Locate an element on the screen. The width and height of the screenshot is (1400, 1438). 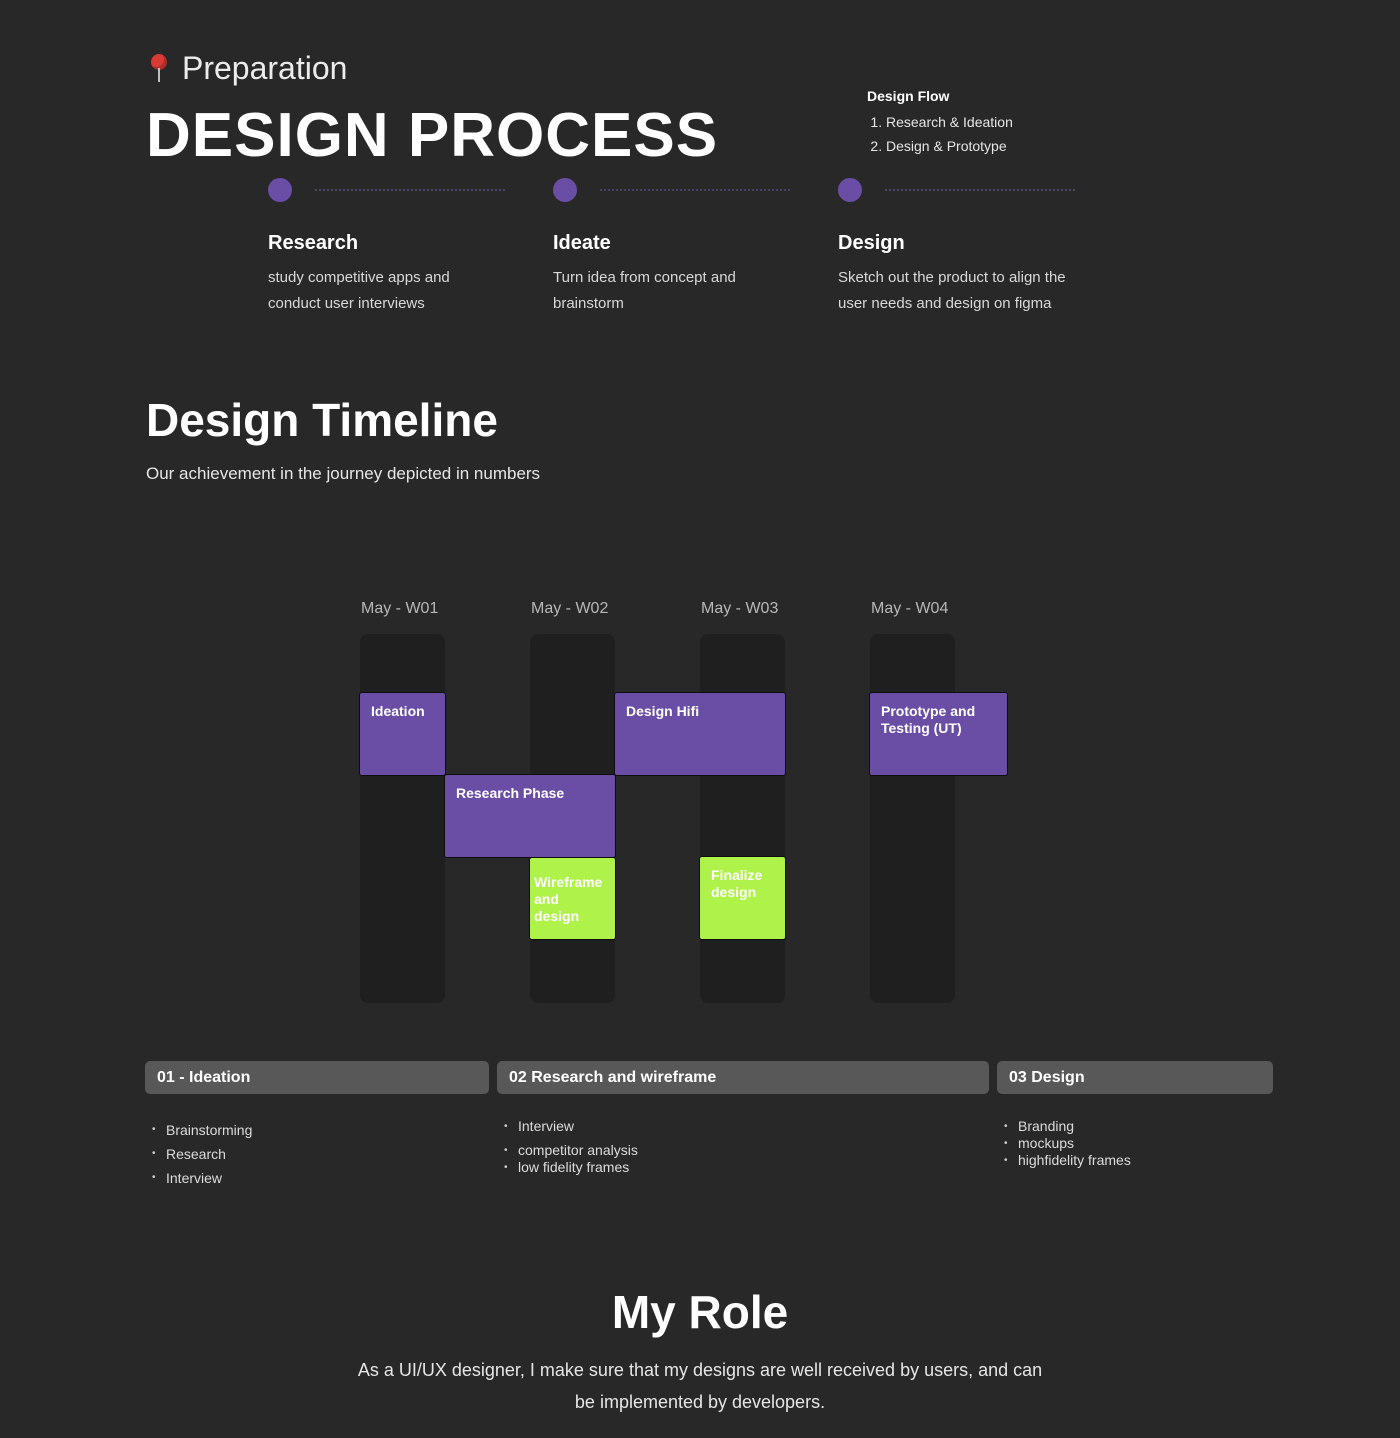
step-desc-line: study competitive apps and is located at coordinates (359, 277).